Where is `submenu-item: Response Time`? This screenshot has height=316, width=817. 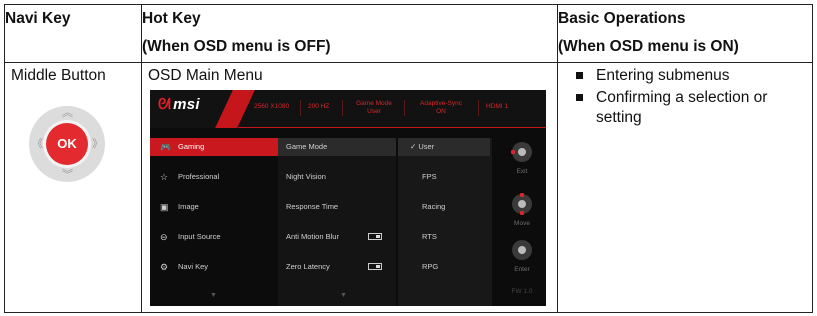
submenu-item: Response Time is located at coordinates (312, 206).